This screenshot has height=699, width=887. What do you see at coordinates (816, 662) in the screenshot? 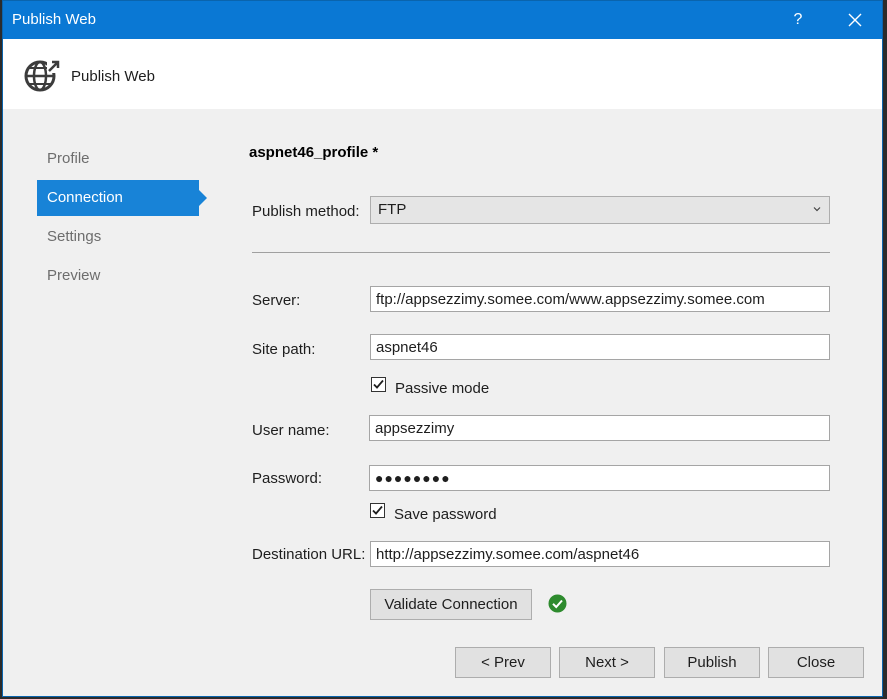
I see `close-button: Close` at bounding box center [816, 662].